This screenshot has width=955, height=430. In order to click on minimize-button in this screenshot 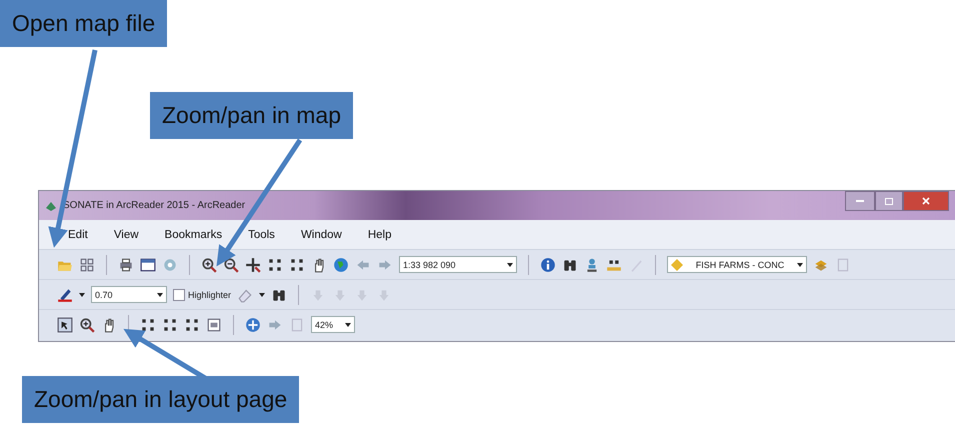, I will do `click(860, 201)`.